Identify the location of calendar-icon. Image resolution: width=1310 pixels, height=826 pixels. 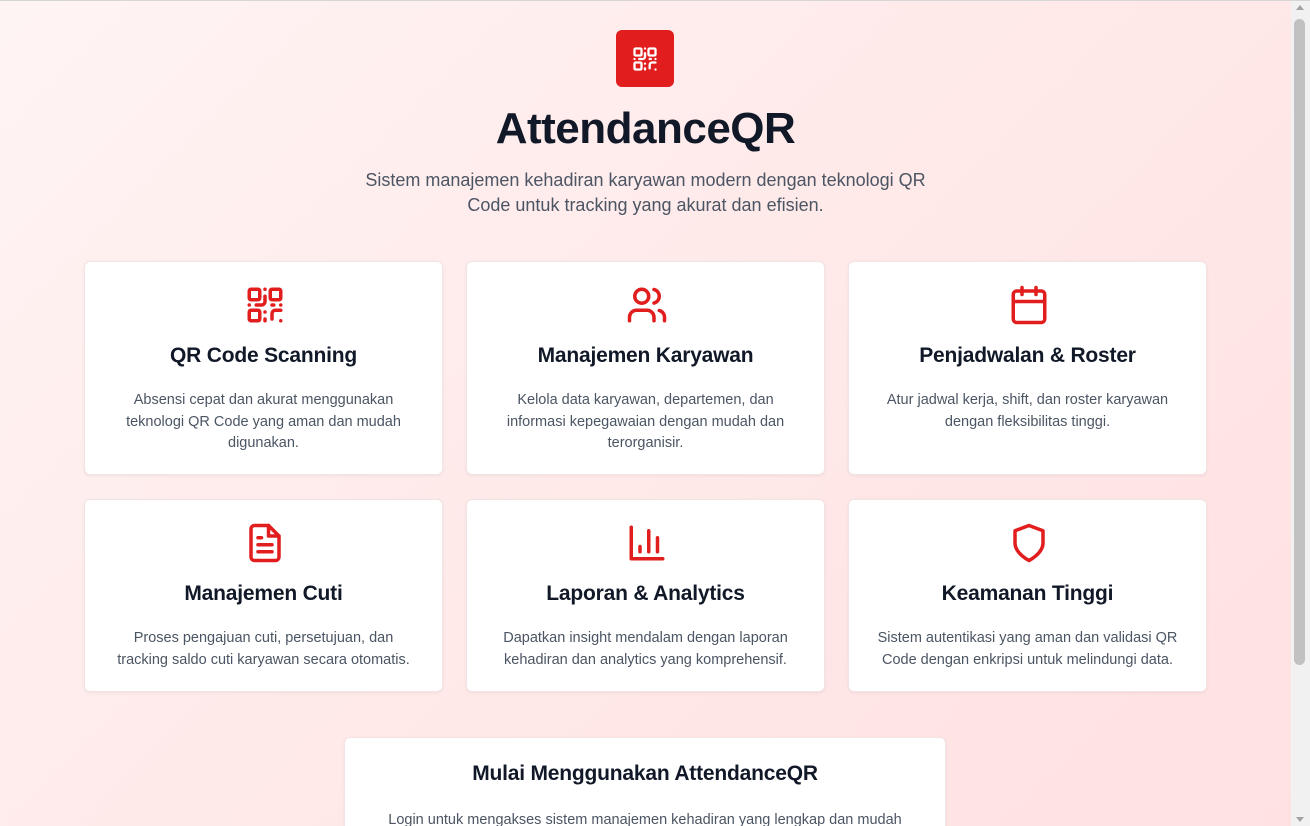
(1029, 305).